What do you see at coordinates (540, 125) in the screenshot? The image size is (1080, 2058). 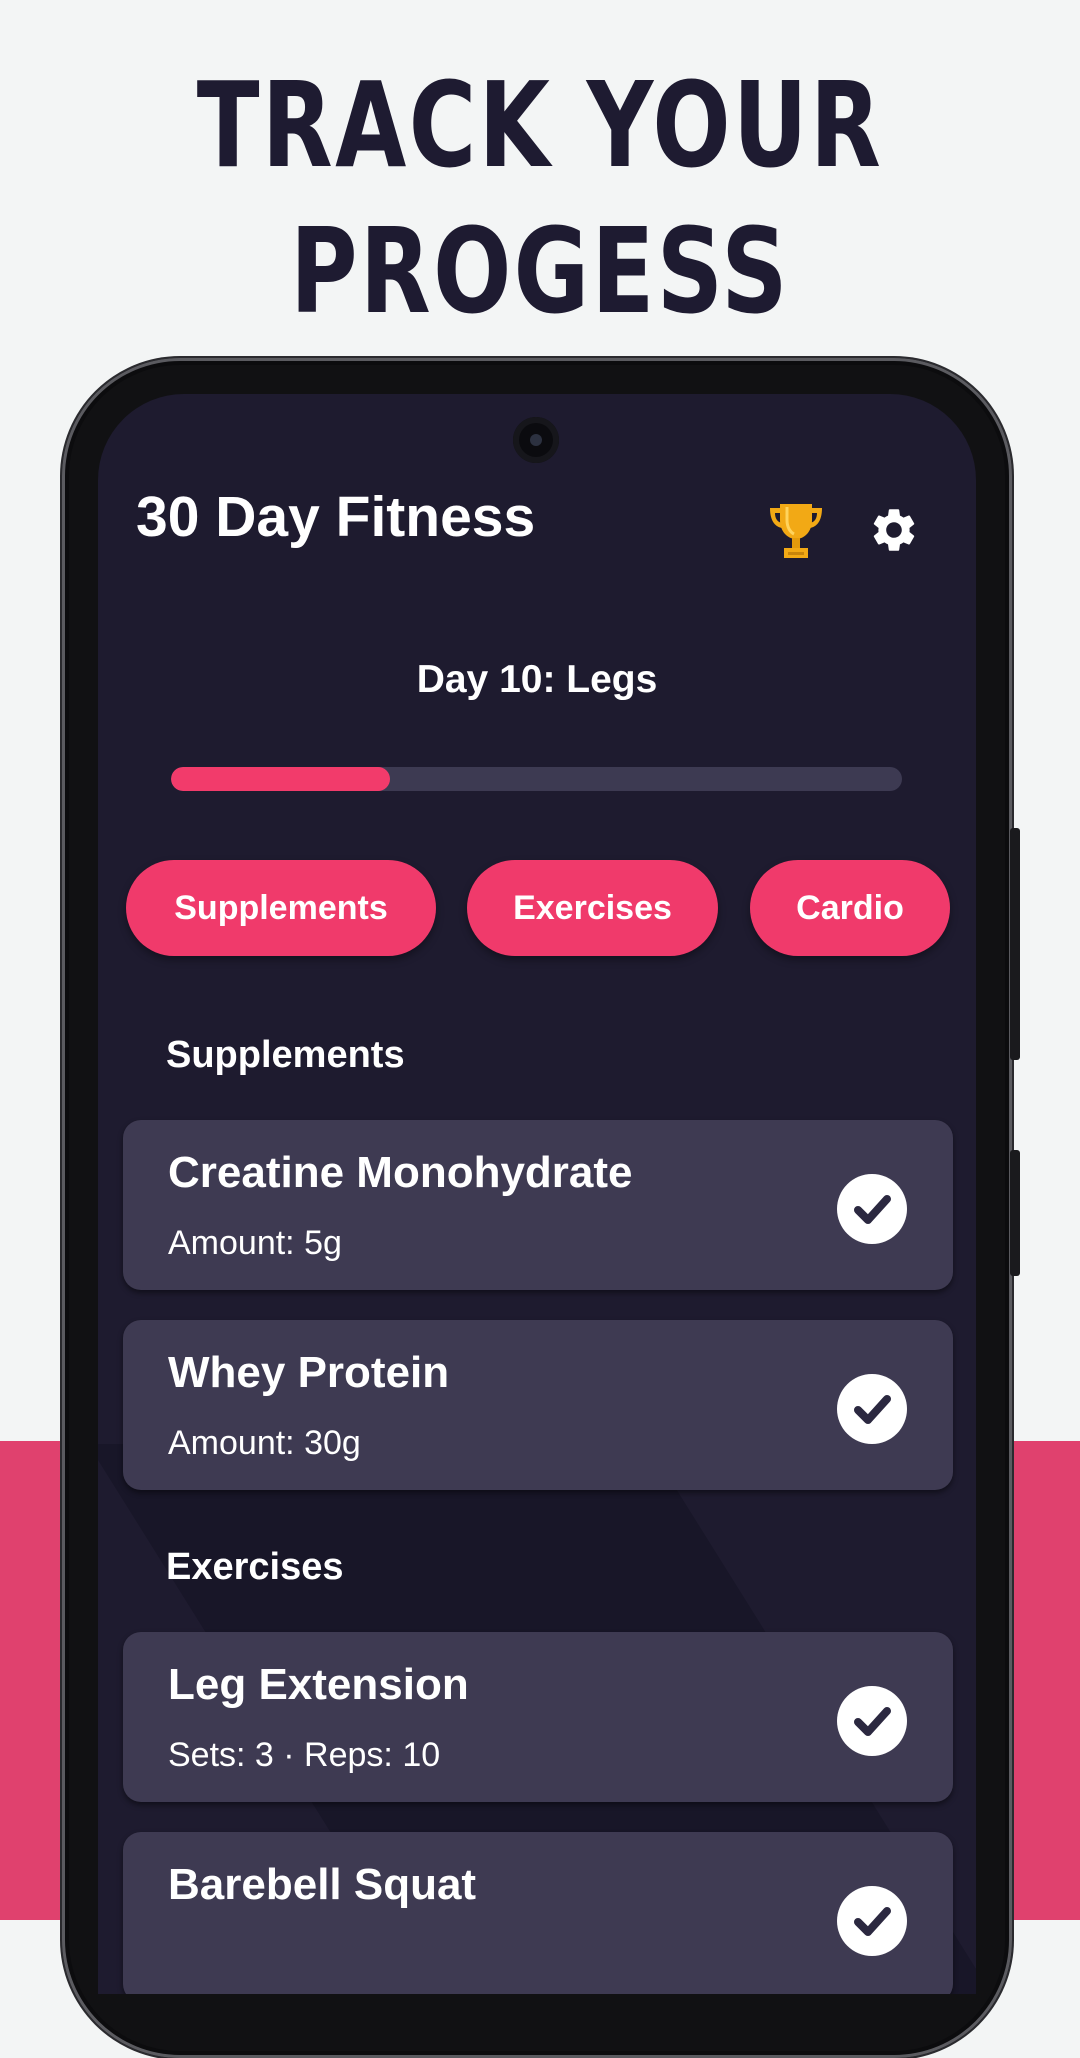 I see `headline-line-1: TRACK YOUR` at bounding box center [540, 125].